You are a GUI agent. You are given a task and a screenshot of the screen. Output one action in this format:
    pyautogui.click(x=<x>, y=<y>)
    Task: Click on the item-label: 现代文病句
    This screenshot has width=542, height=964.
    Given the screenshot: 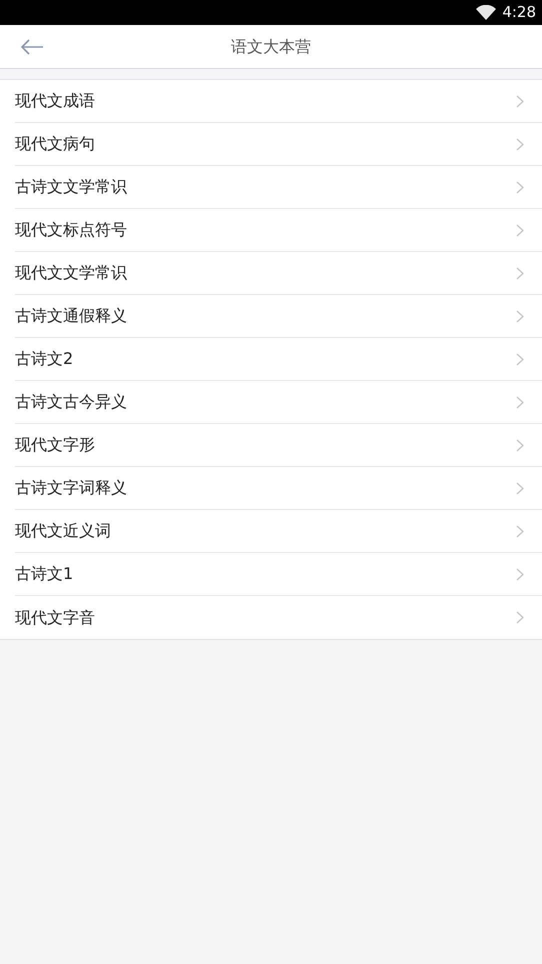 What is the action you would take?
    pyautogui.click(x=55, y=144)
    